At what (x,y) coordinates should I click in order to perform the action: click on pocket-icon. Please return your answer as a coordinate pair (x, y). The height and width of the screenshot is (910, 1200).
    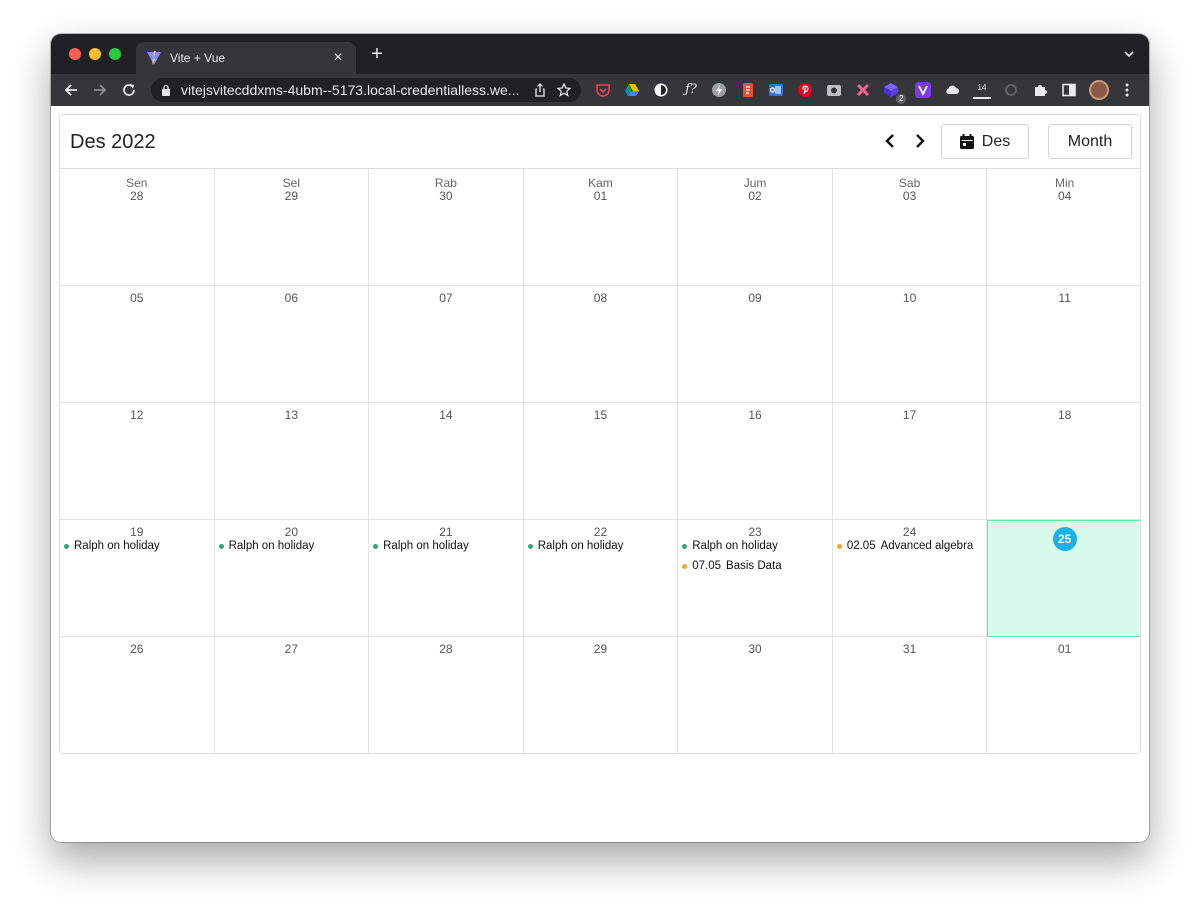
    Looking at the image, I should click on (603, 90).